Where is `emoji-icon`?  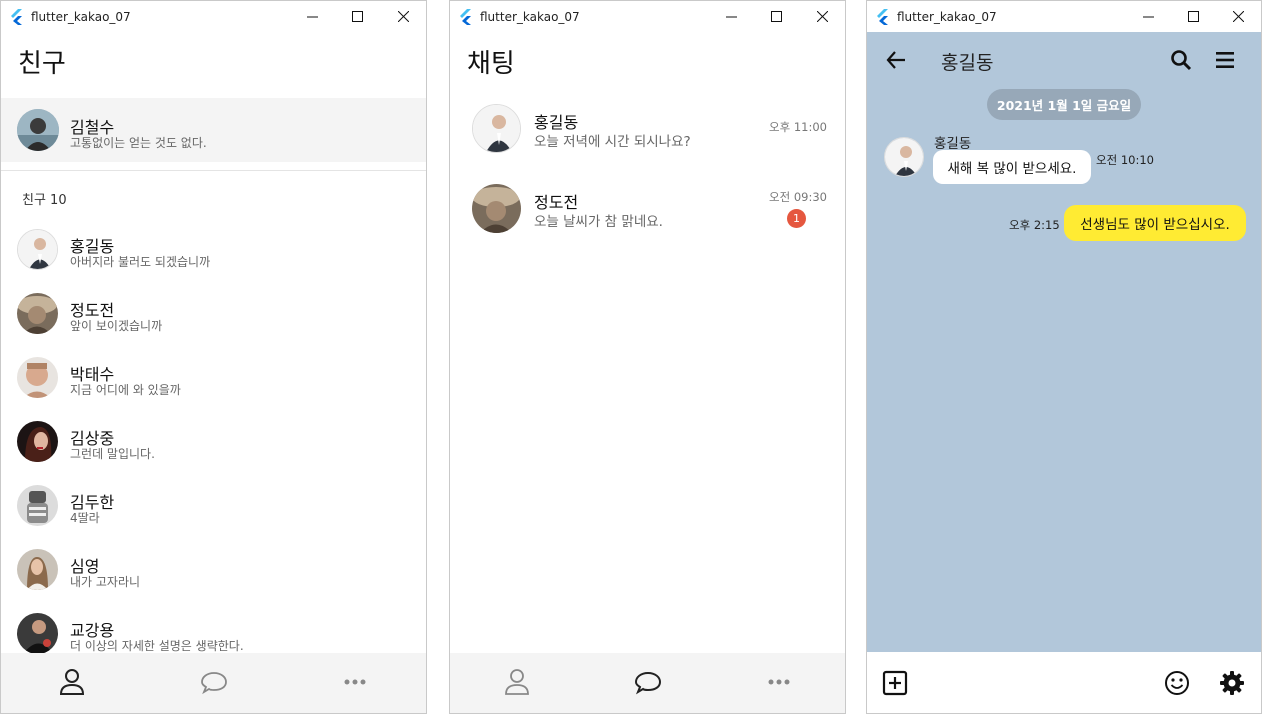
emoji-icon is located at coordinates (1177, 683).